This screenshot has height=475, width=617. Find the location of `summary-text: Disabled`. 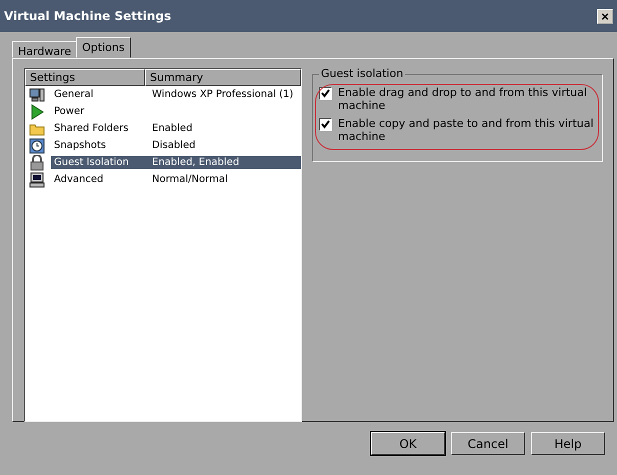

summary-text: Disabled is located at coordinates (173, 145).